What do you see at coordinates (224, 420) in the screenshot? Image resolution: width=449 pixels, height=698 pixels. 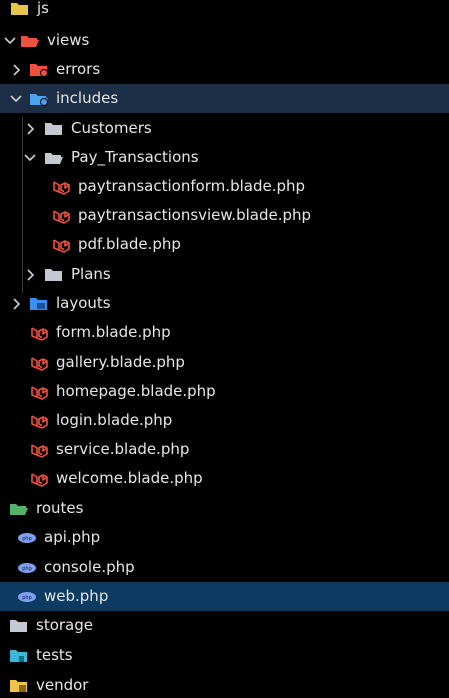 I see `tree-row-login-blade-php: login.blade.php` at bounding box center [224, 420].